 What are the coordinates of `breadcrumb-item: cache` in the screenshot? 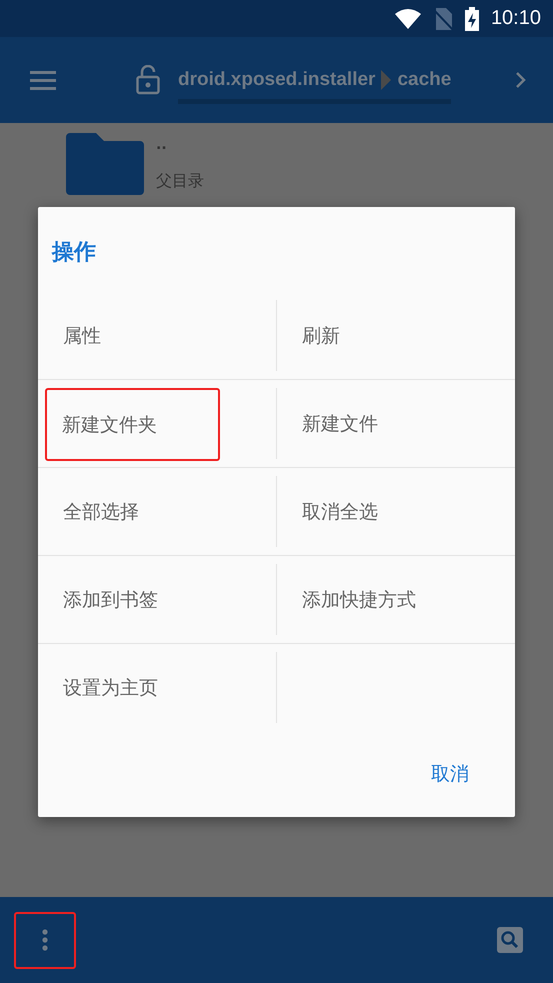 It's located at (424, 79).